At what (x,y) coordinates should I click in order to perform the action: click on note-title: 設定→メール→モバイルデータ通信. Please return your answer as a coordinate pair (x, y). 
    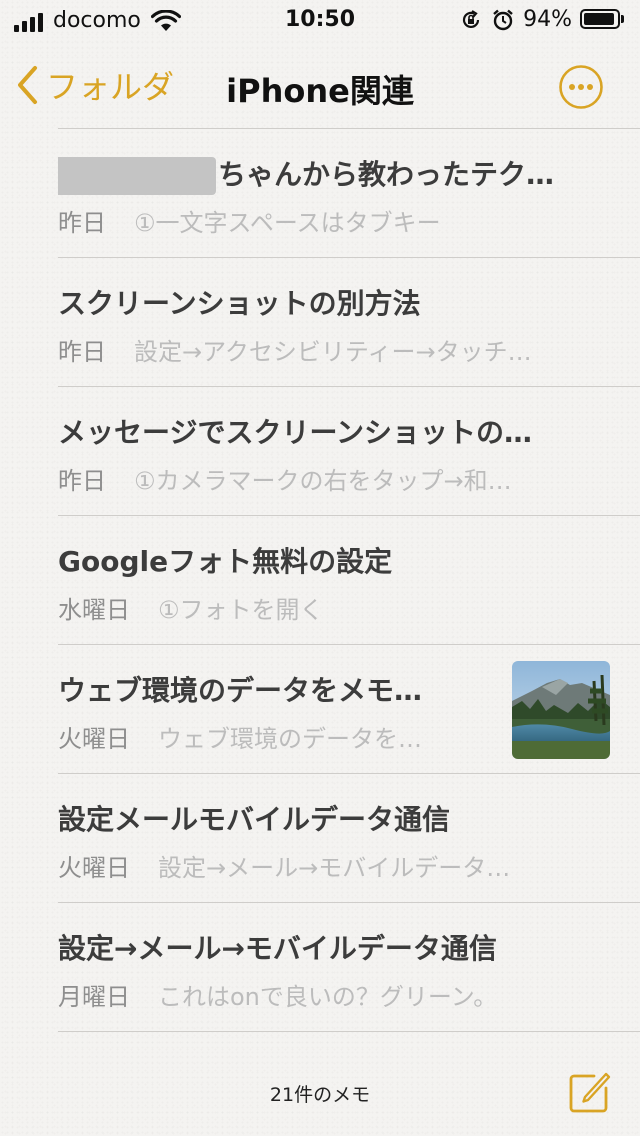
    Looking at the image, I should click on (277, 948).